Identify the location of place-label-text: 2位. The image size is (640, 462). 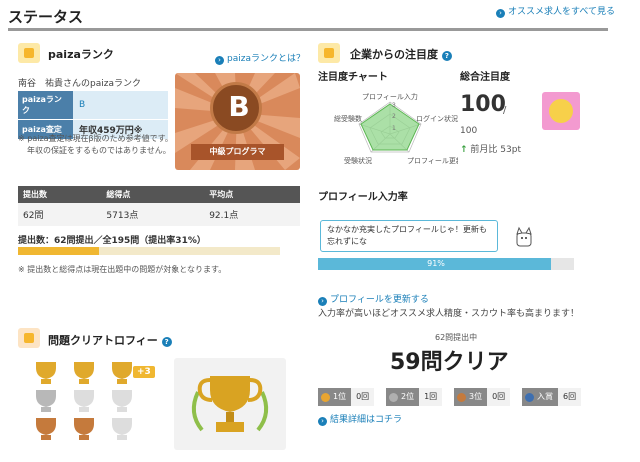
(408, 396).